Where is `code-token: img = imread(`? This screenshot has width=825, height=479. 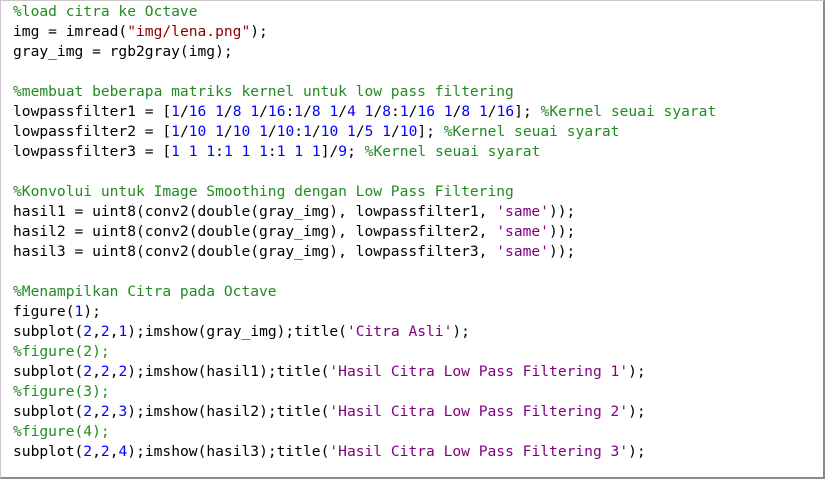
code-token: img = imread( is located at coordinates (70, 31).